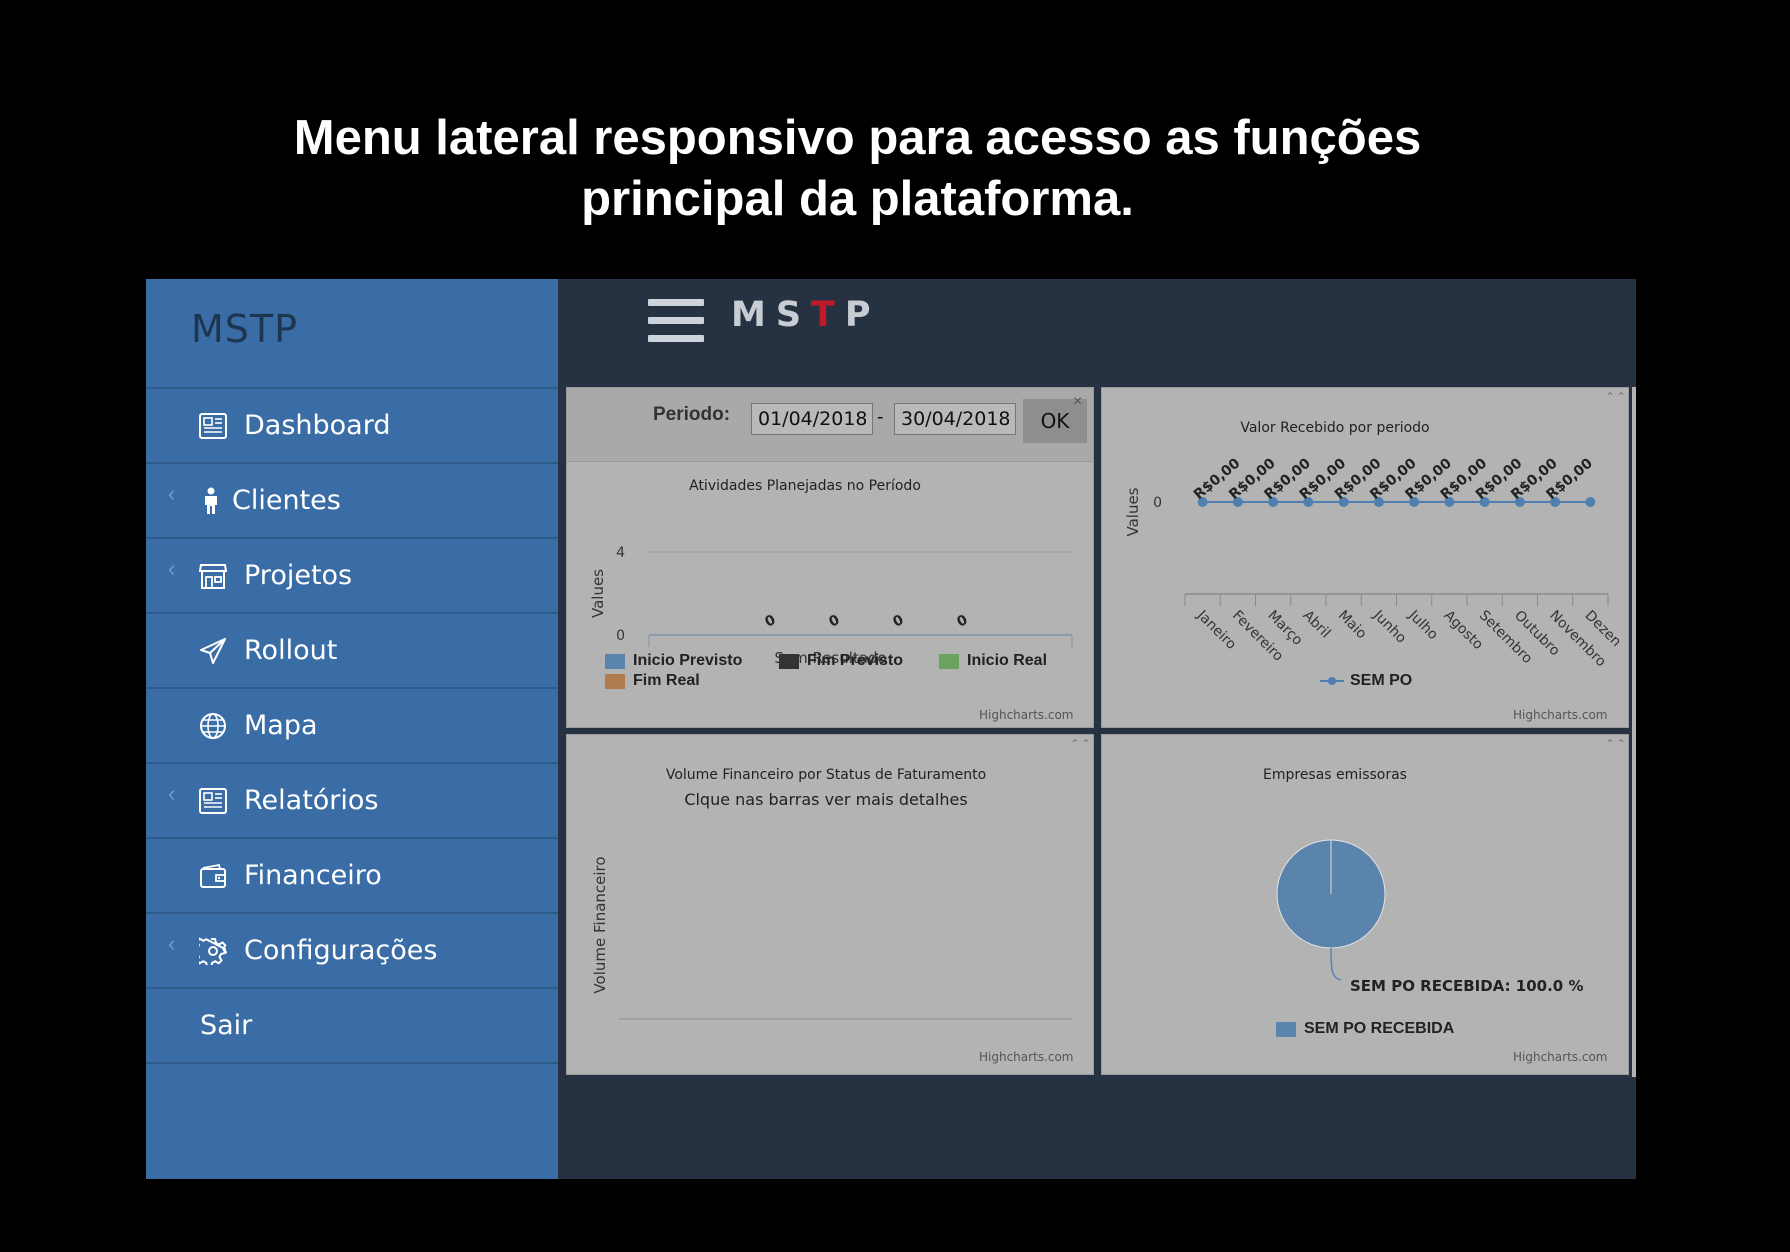  Describe the element at coordinates (805, 486) in the screenshot. I see `chart-title: Atividades Planejadas no Período` at that location.